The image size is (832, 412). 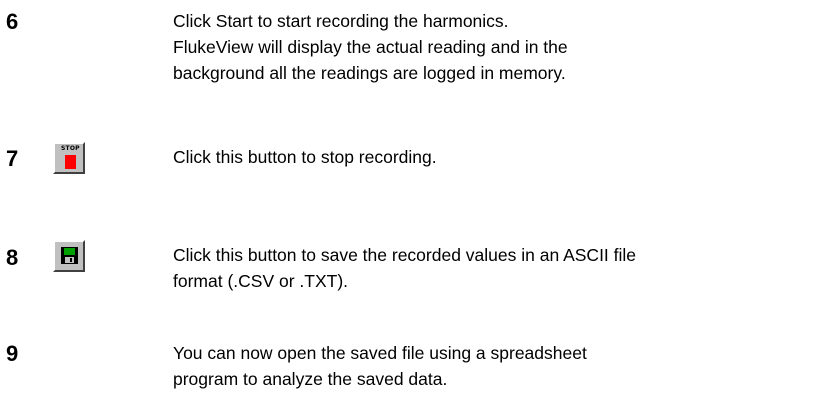 I want to click on stop-icon-label: STOP, so click(x=70, y=148).